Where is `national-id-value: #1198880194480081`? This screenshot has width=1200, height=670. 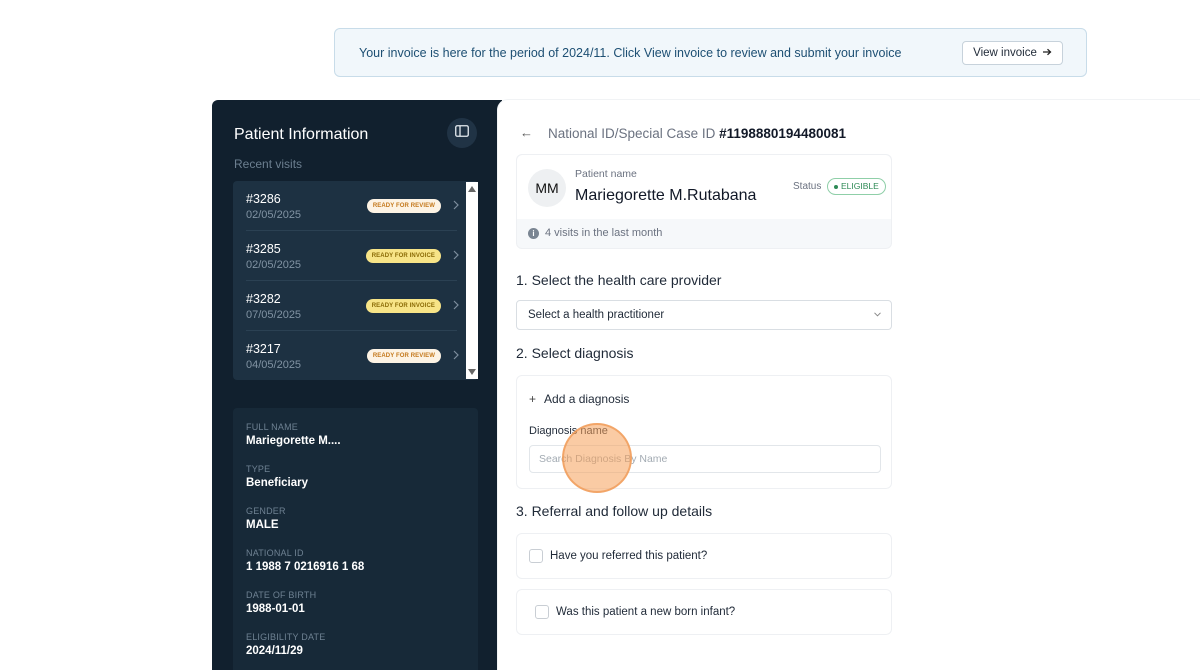 national-id-value: #1198880194480081 is located at coordinates (782, 133).